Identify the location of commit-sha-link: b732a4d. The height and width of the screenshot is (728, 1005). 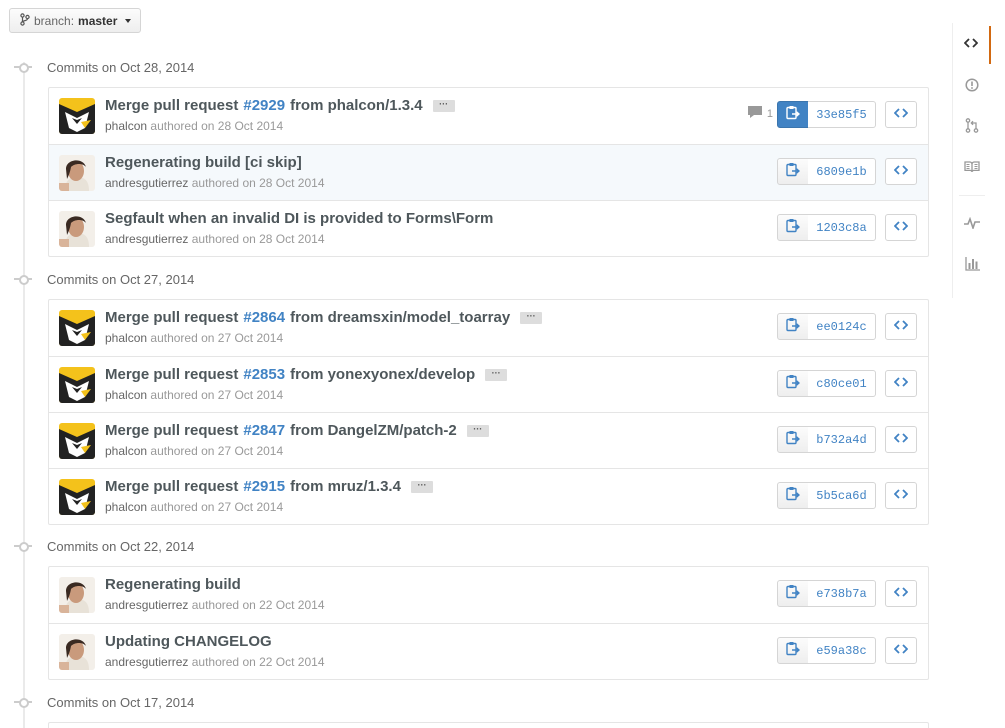
(842, 439).